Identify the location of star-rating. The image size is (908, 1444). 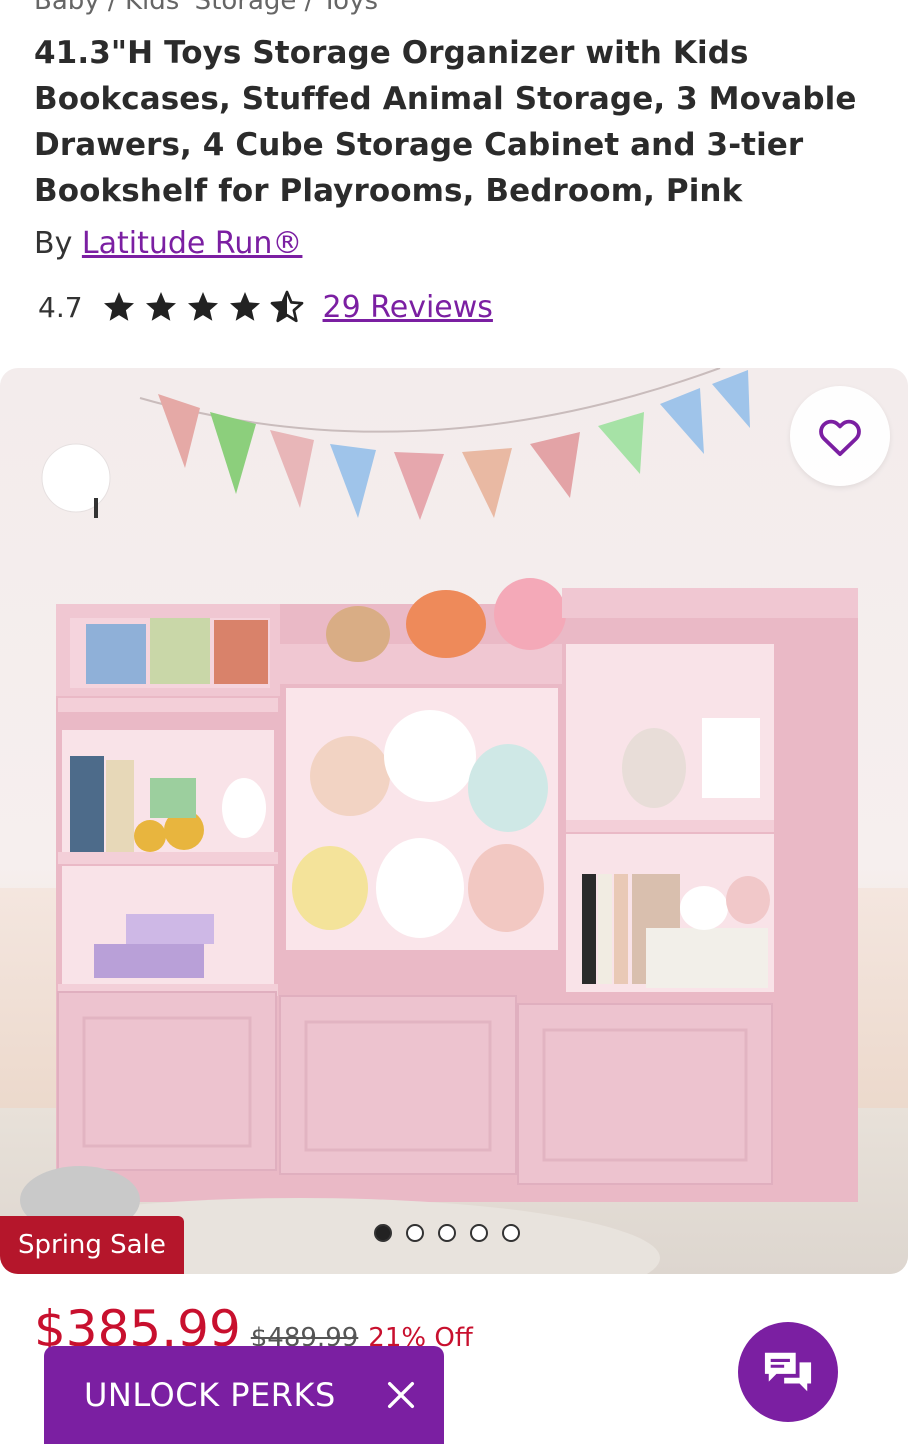
(203, 307).